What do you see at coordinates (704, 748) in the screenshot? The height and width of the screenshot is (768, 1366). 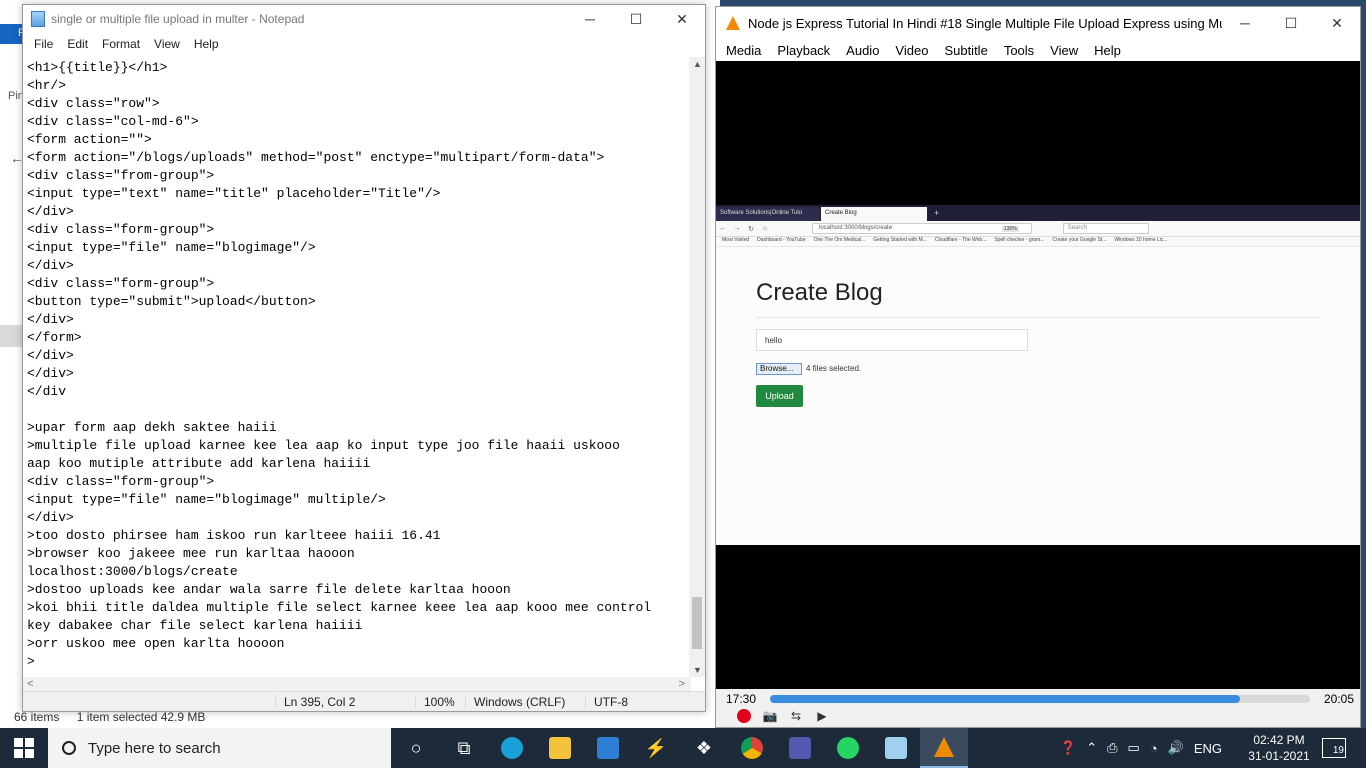 I see `dropbox-icon: ❖` at bounding box center [704, 748].